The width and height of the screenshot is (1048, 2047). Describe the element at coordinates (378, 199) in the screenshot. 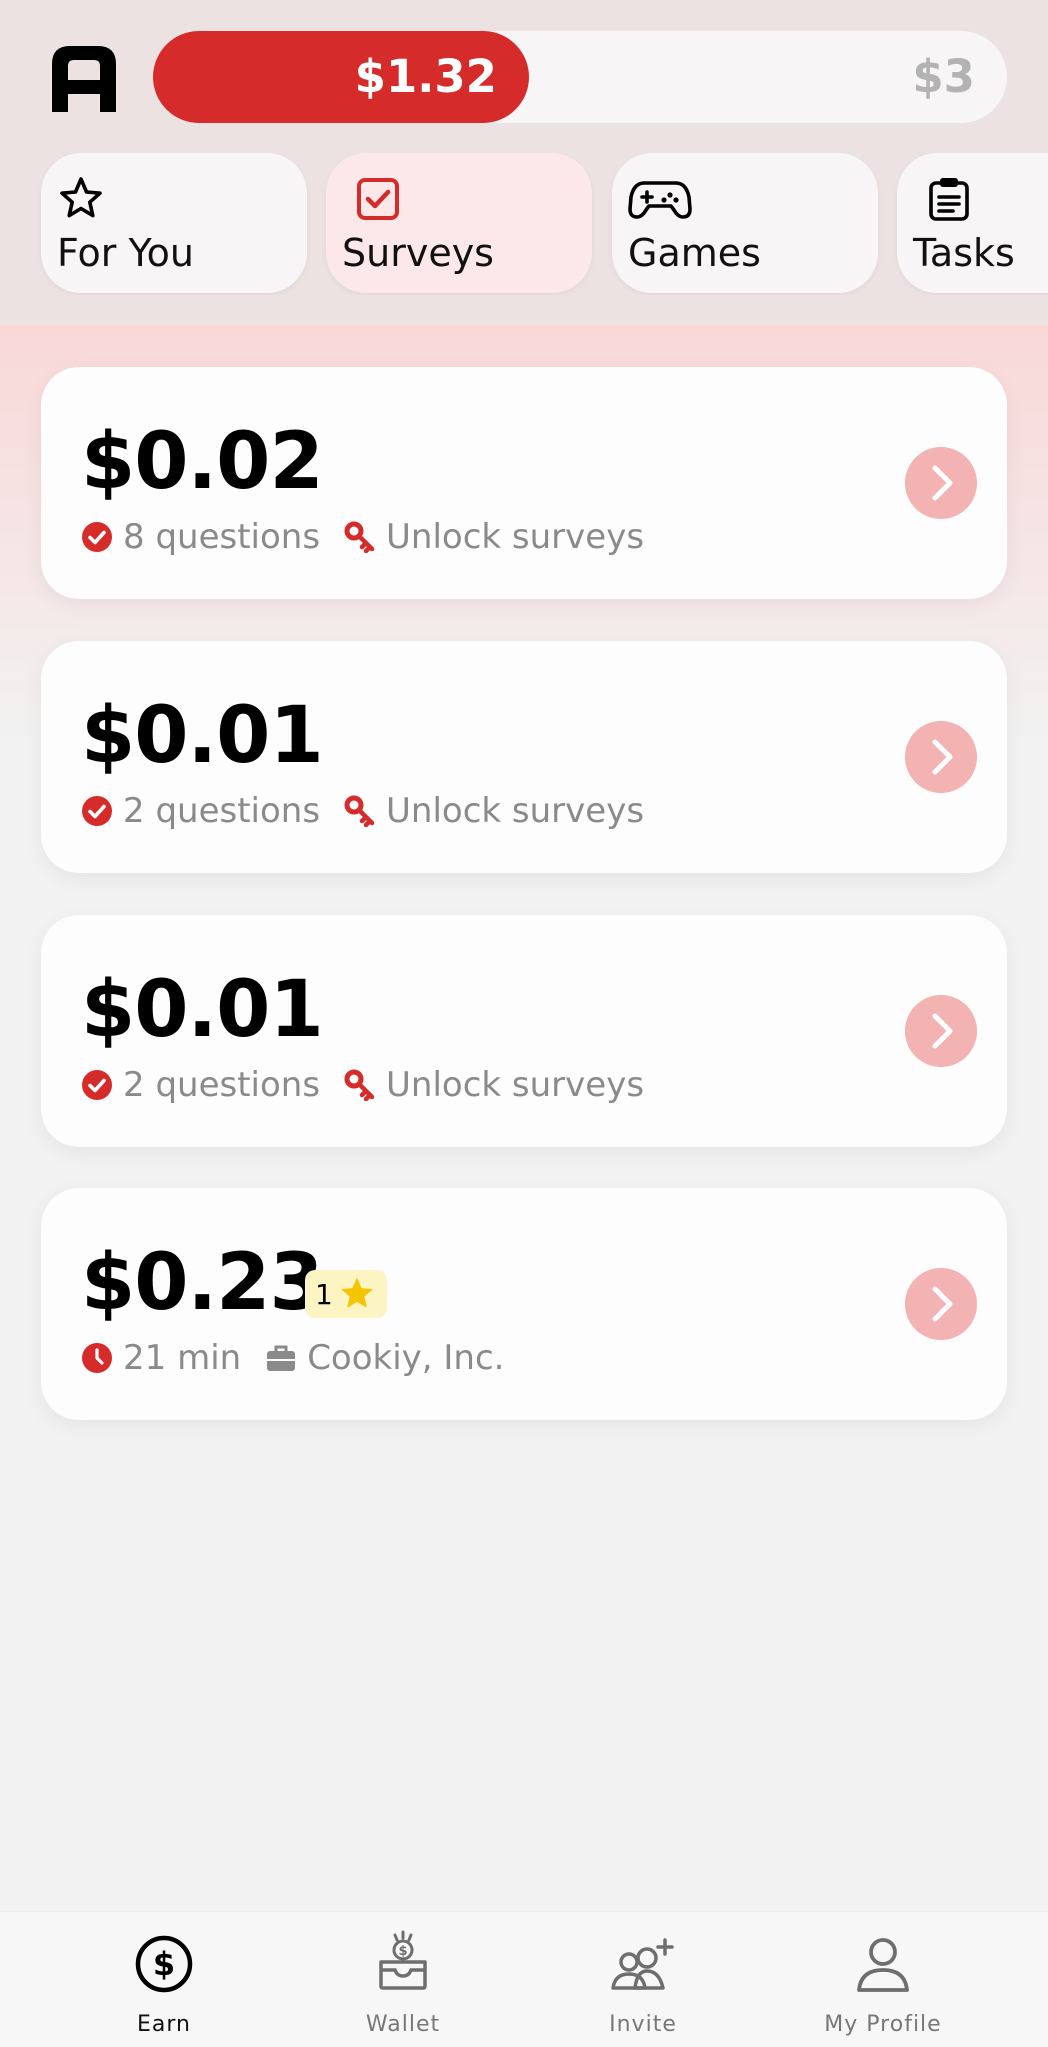

I see `checkbox-icon` at that location.